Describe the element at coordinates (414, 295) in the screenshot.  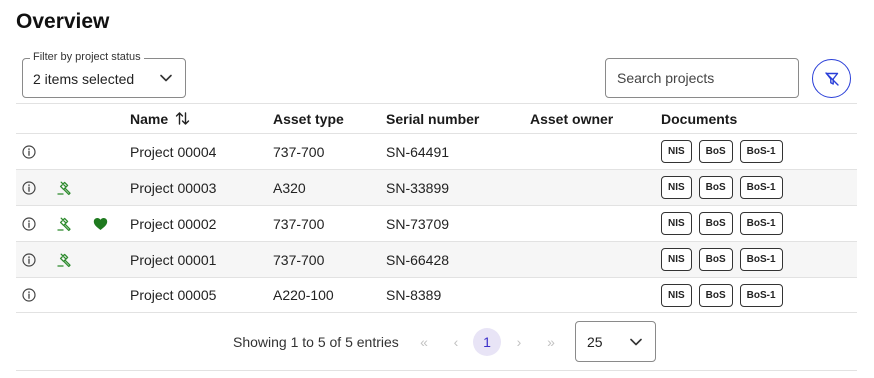
I see `serial-number: SN-8389` at that location.